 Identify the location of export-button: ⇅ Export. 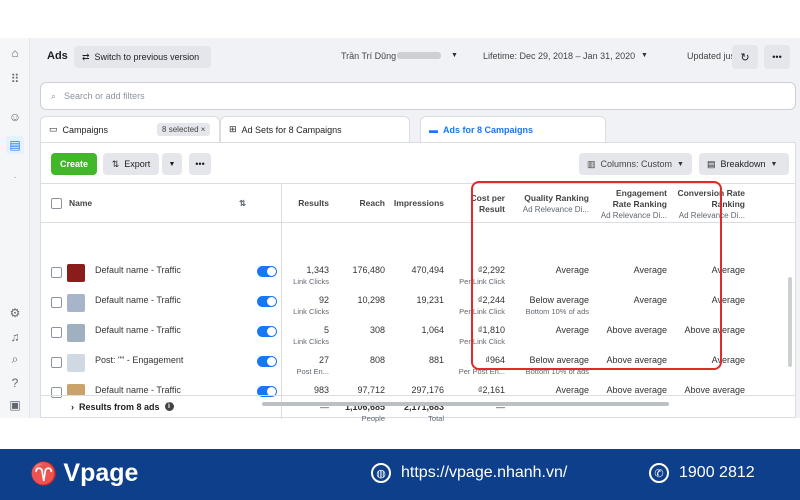
(131, 164).